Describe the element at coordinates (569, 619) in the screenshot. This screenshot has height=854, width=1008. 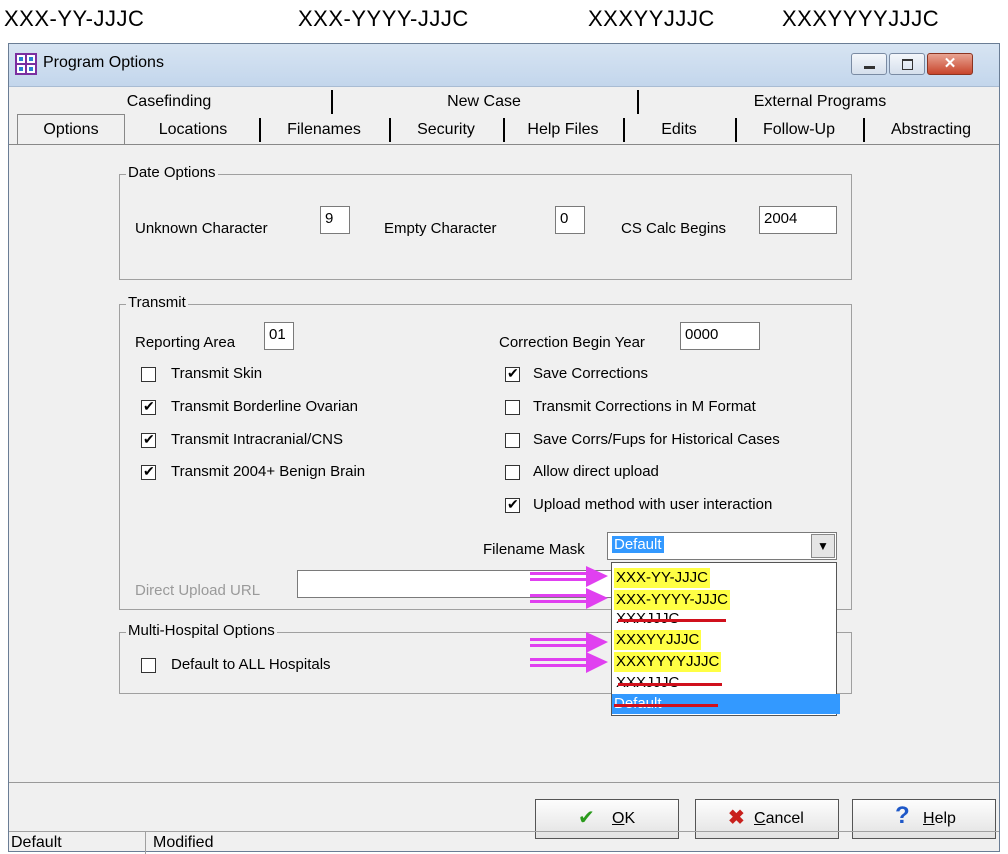
I see `annotation-arrows` at that location.